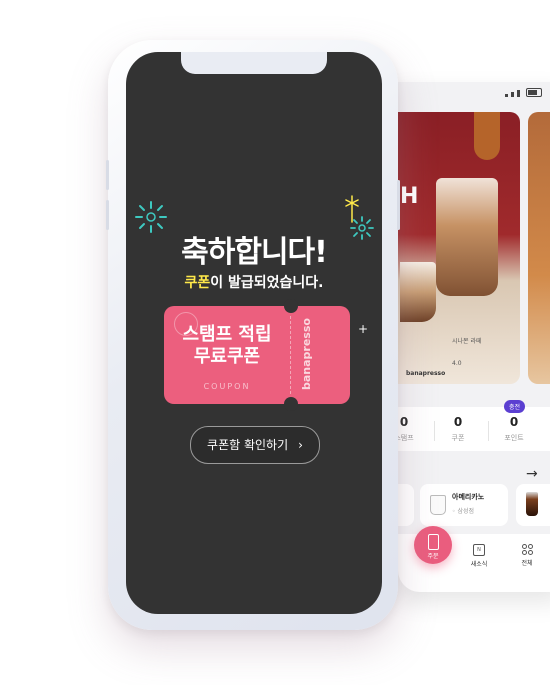 The image size is (550, 685). I want to click on congrats-headline: 축하합니다!, so click(254, 252).